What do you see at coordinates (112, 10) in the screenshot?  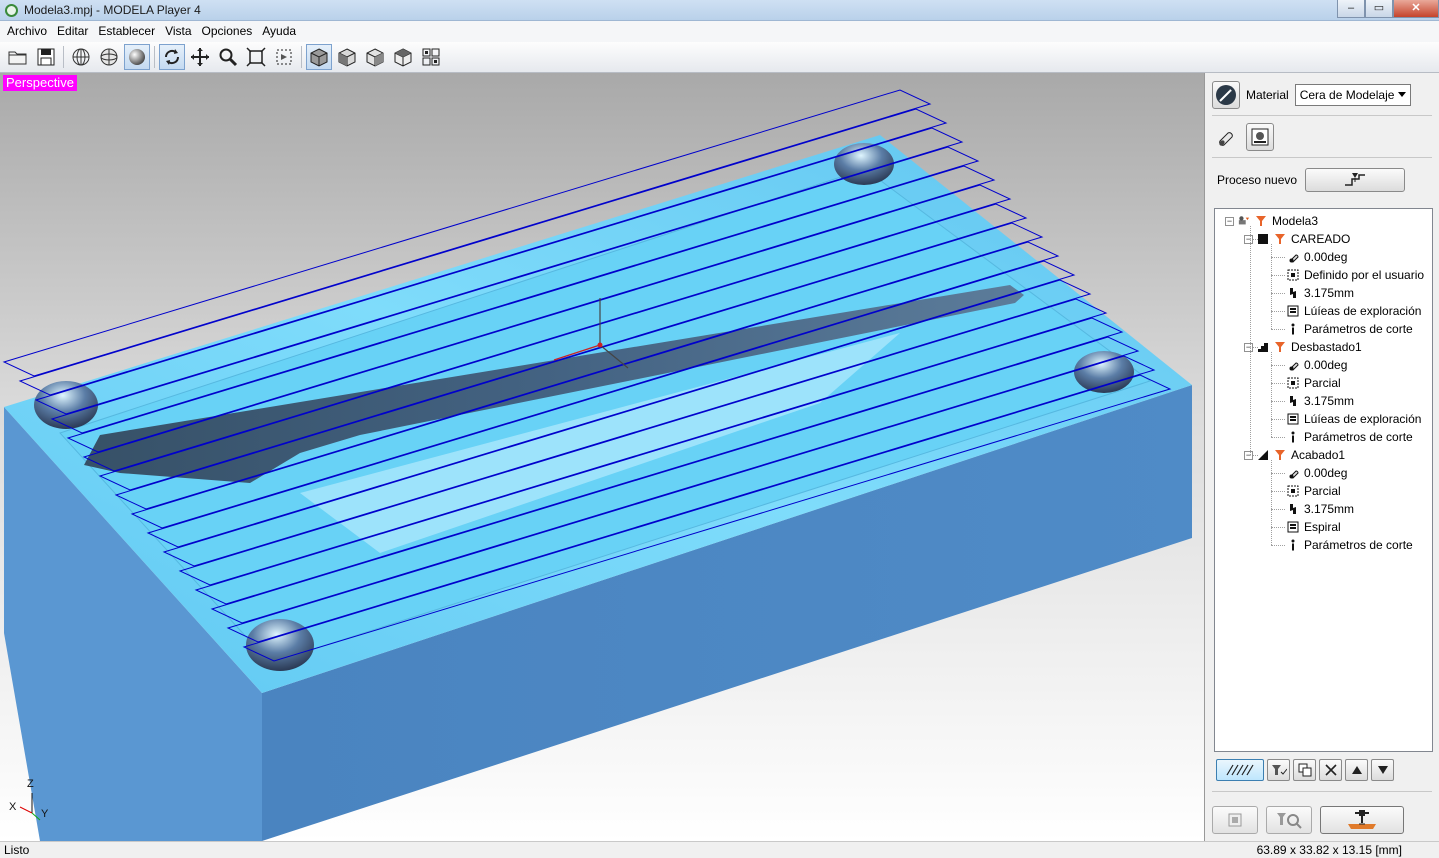 I see `window-title: Modela3.mpj - MODELA Player 4` at bounding box center [112, 10].